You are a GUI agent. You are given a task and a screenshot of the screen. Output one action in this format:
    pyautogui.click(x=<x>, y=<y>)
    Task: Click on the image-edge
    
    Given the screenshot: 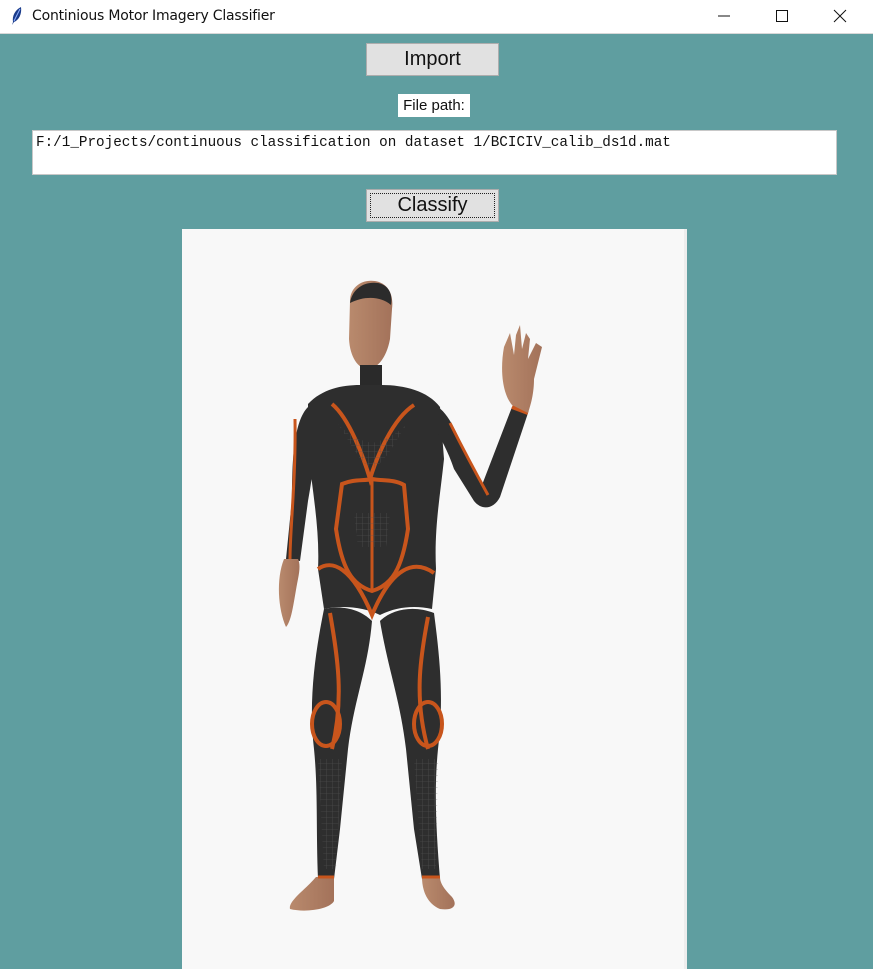 What is the action you would take?
    pyautogui.click(x=685, y=599)
    